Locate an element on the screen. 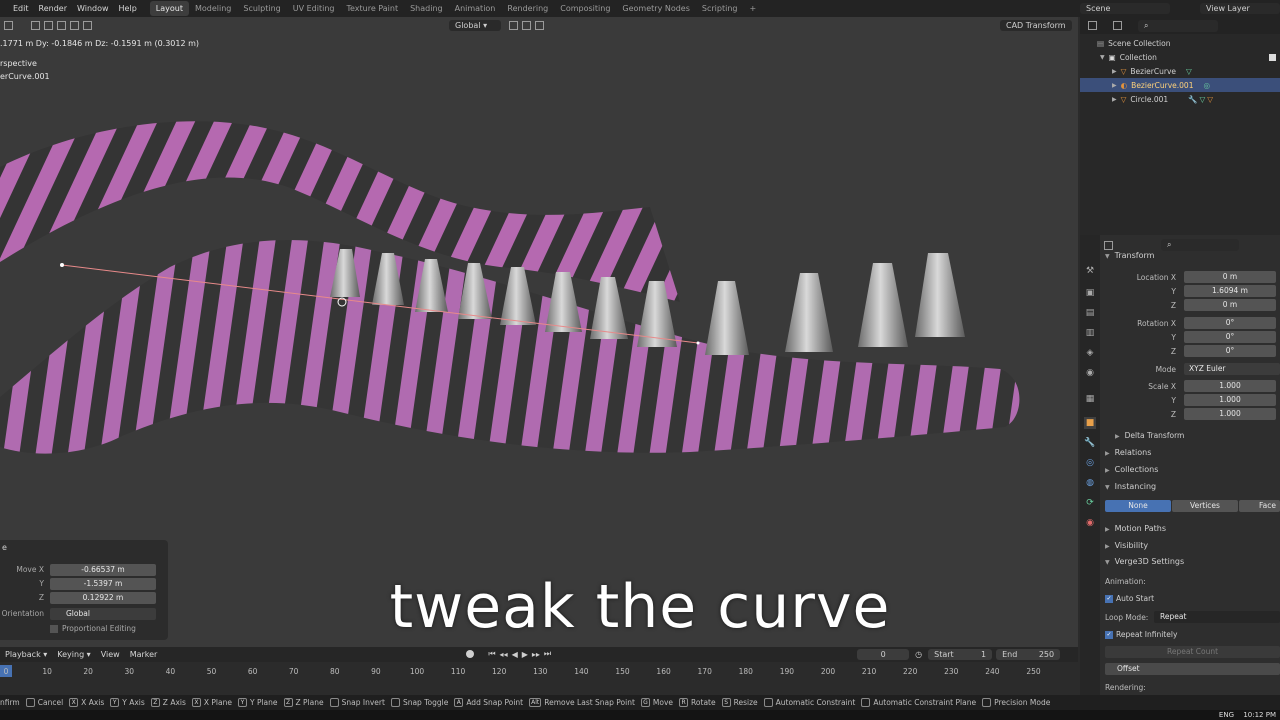 The height and width of the screenshot is (720, 1280). view-menu: View is located at coordinates (110, 654).